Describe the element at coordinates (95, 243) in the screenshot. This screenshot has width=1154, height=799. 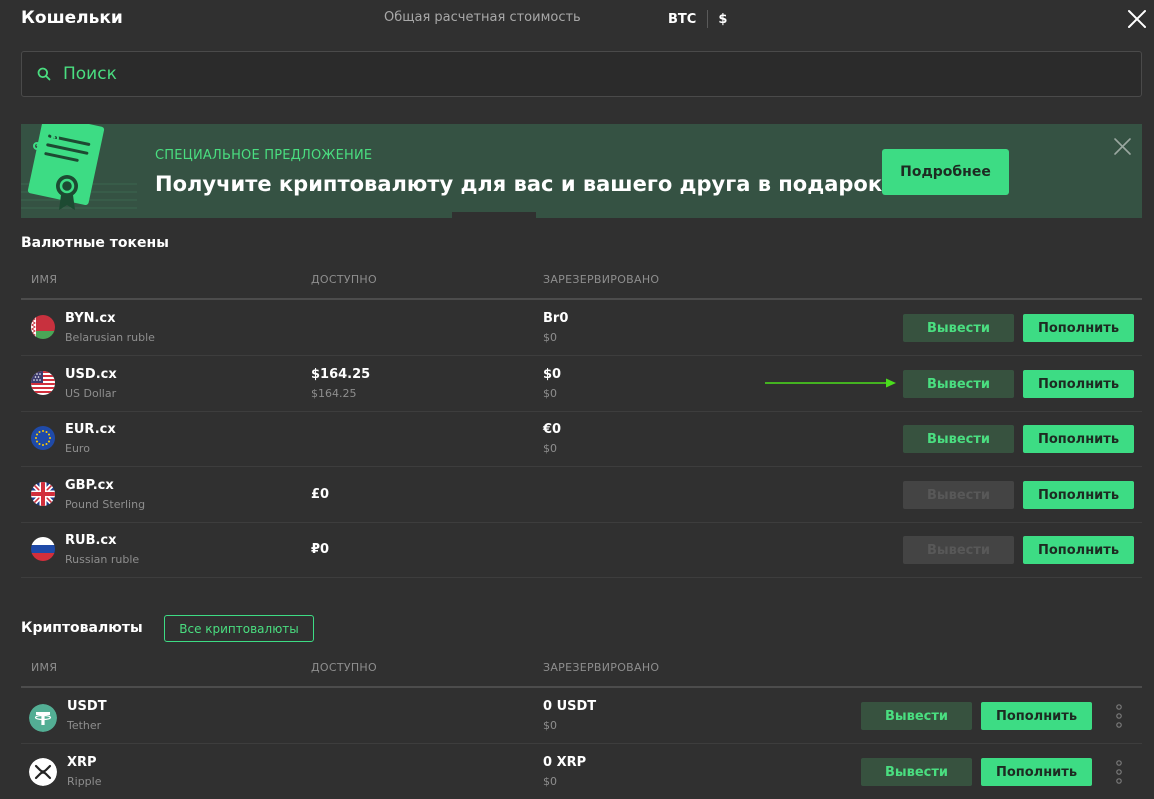
I see `tokens-section-title: Валютные токены` at that location.